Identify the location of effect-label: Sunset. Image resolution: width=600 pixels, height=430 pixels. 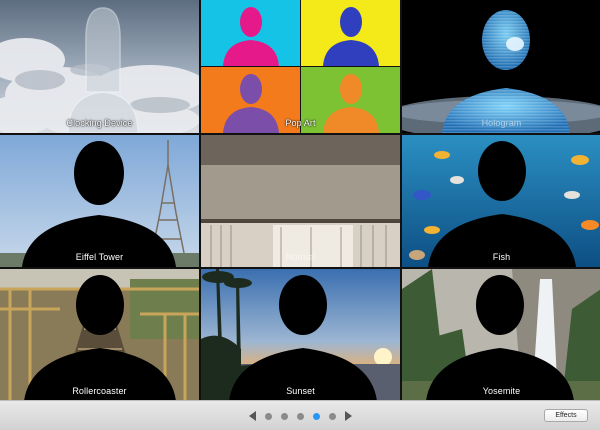
(300, 391).